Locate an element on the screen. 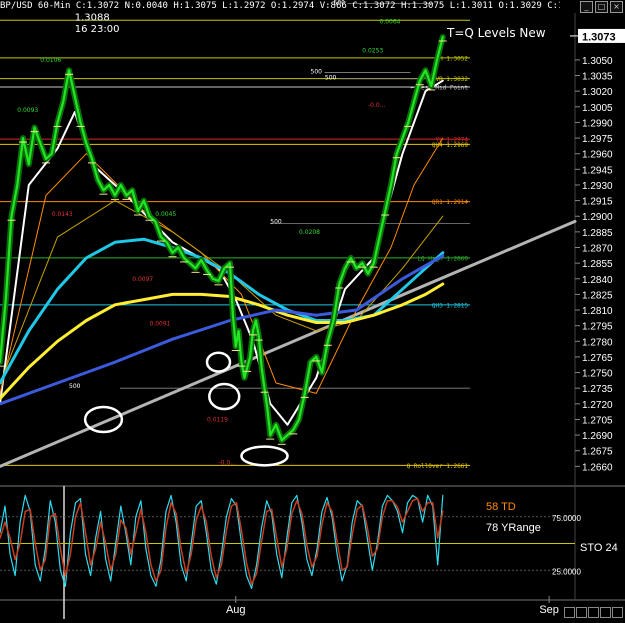 The width and height of the screenshot is (625, 623). price-tick-label: 1.2930 is located at coordinates (597, 186).